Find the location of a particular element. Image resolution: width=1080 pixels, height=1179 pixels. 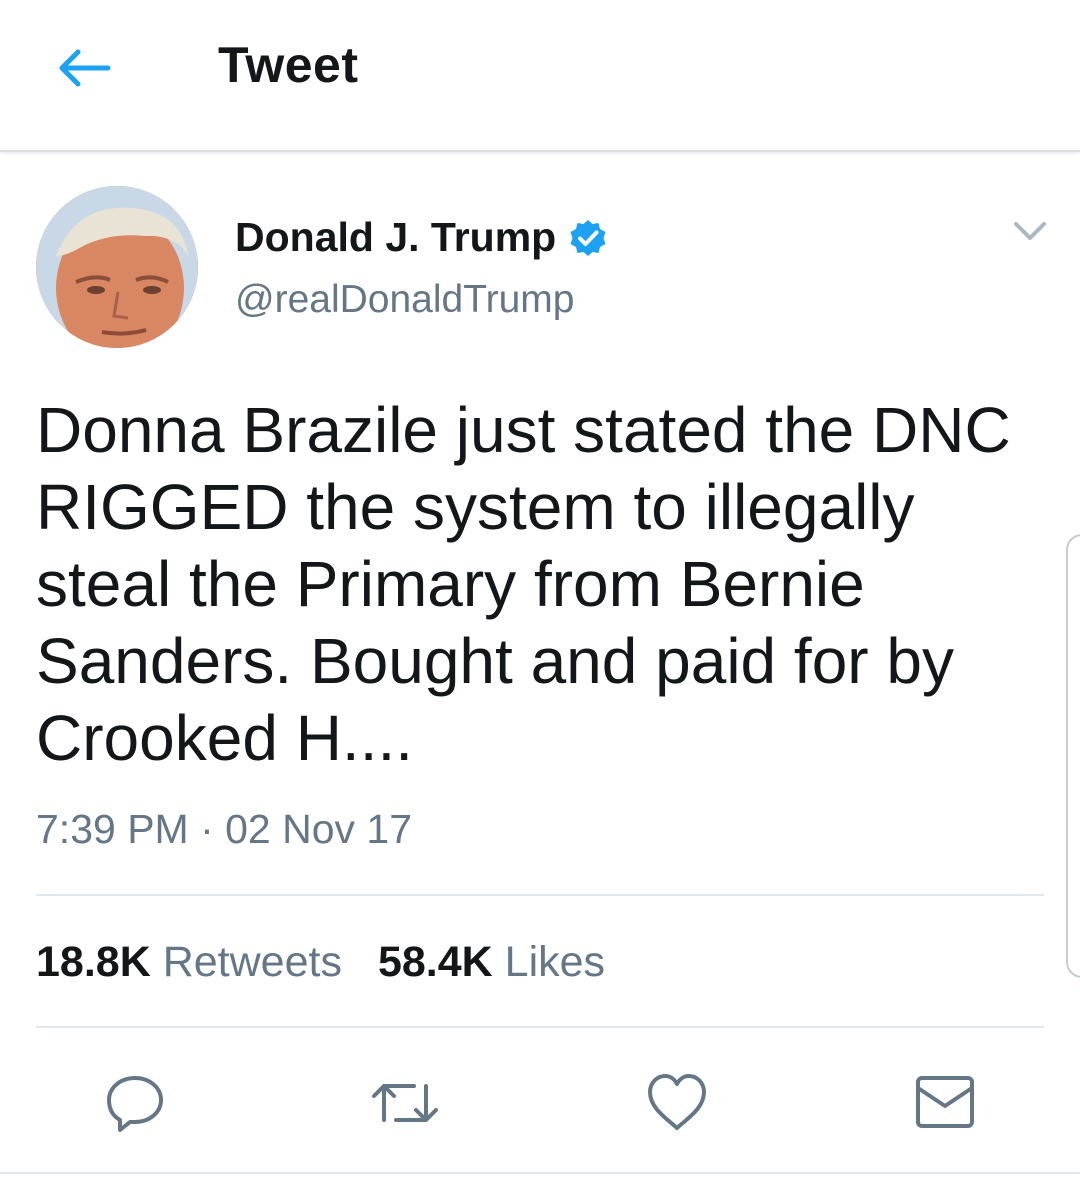

verified-badge-icon is located at coordinates (588, 237).